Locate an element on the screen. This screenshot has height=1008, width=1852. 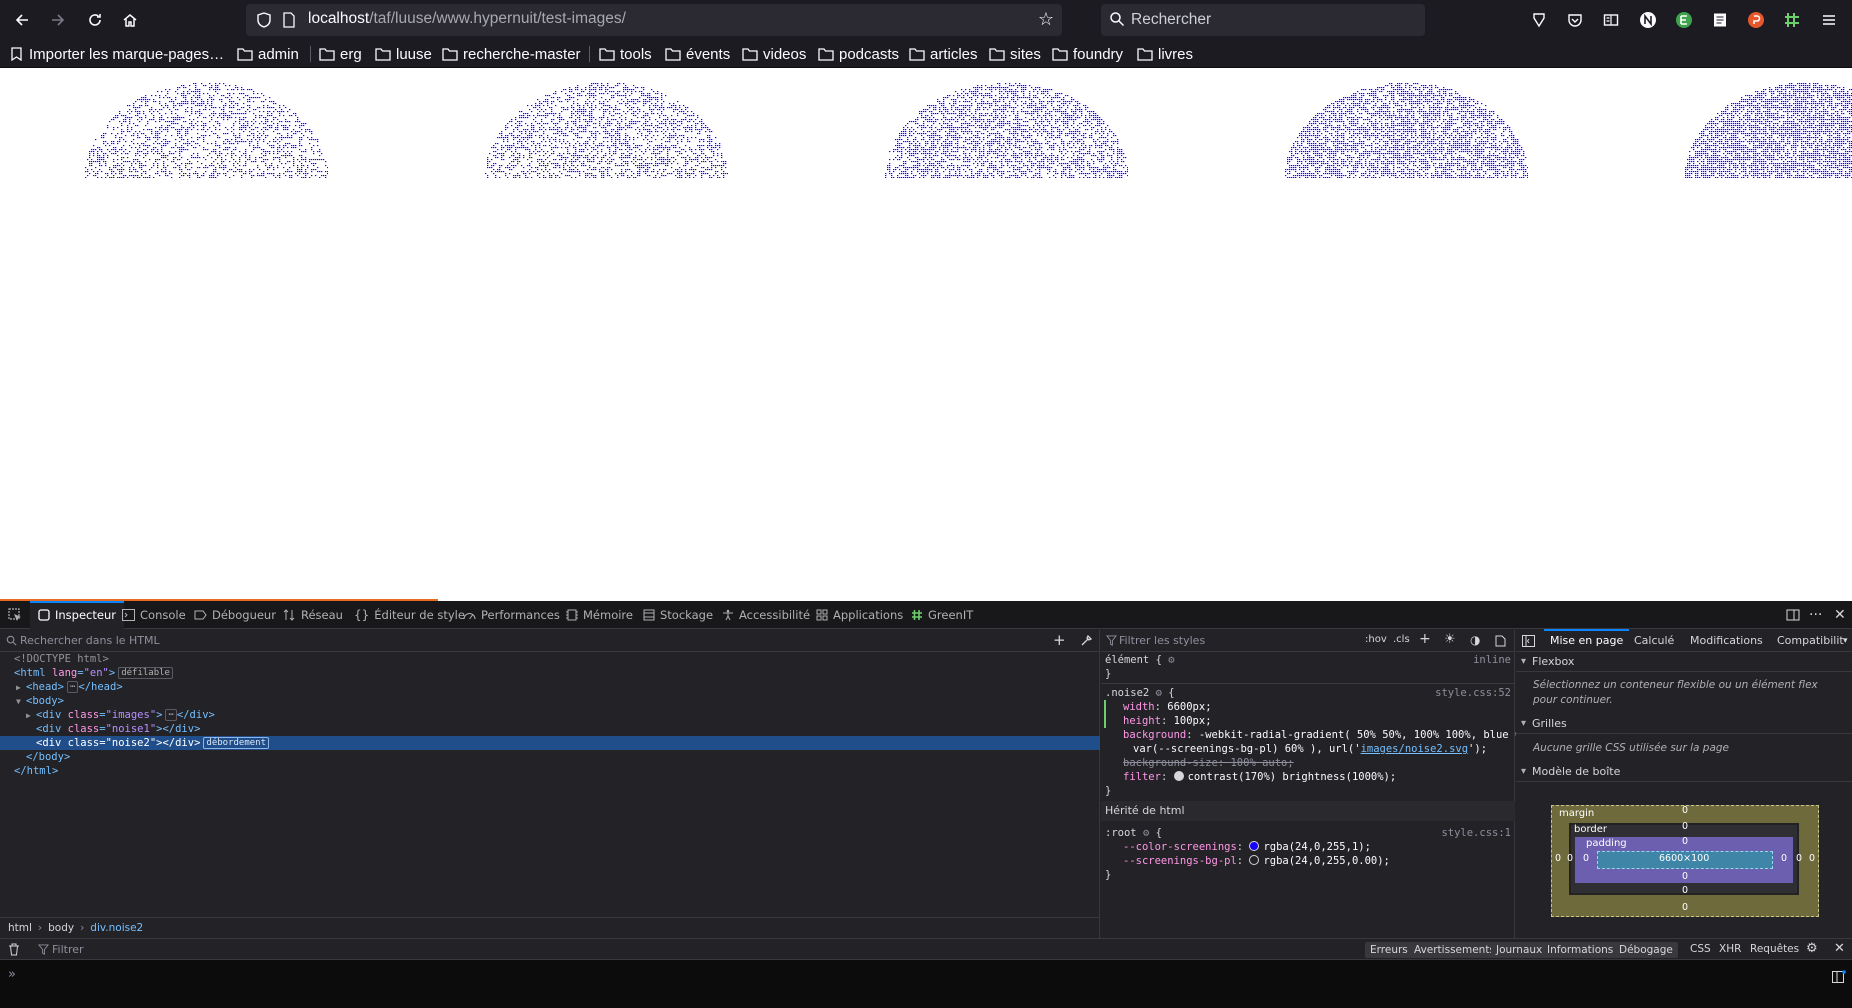
tab-performance: Performances is located at coordinates (511, 615).